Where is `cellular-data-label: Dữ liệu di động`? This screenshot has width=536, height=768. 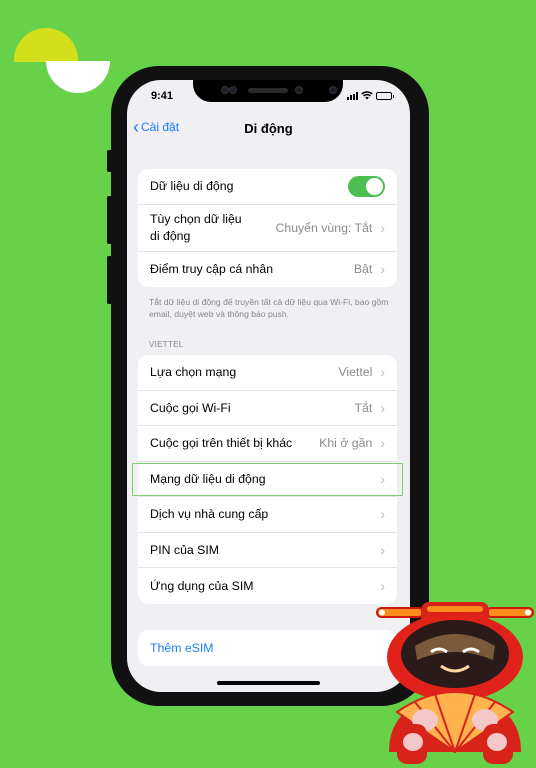
cellular-data-label: Dữ liệu di động is located at coordinates (192, 186).